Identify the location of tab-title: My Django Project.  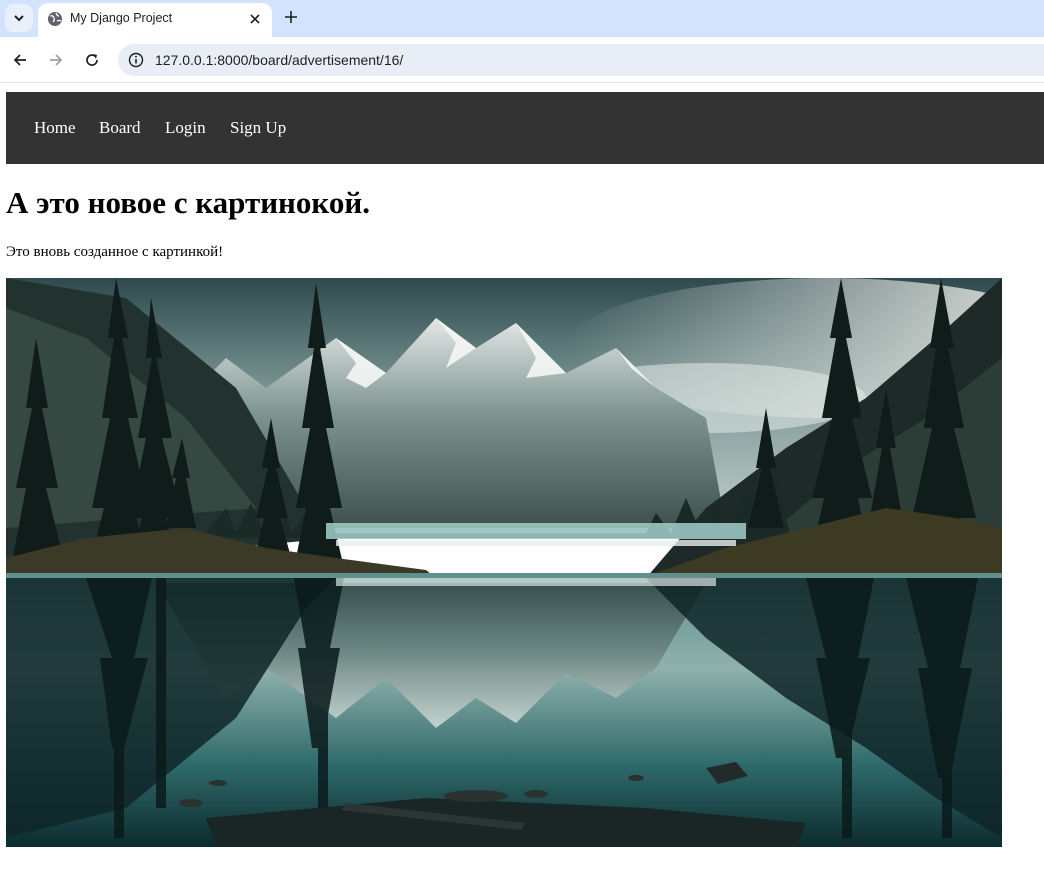
(121, 18).